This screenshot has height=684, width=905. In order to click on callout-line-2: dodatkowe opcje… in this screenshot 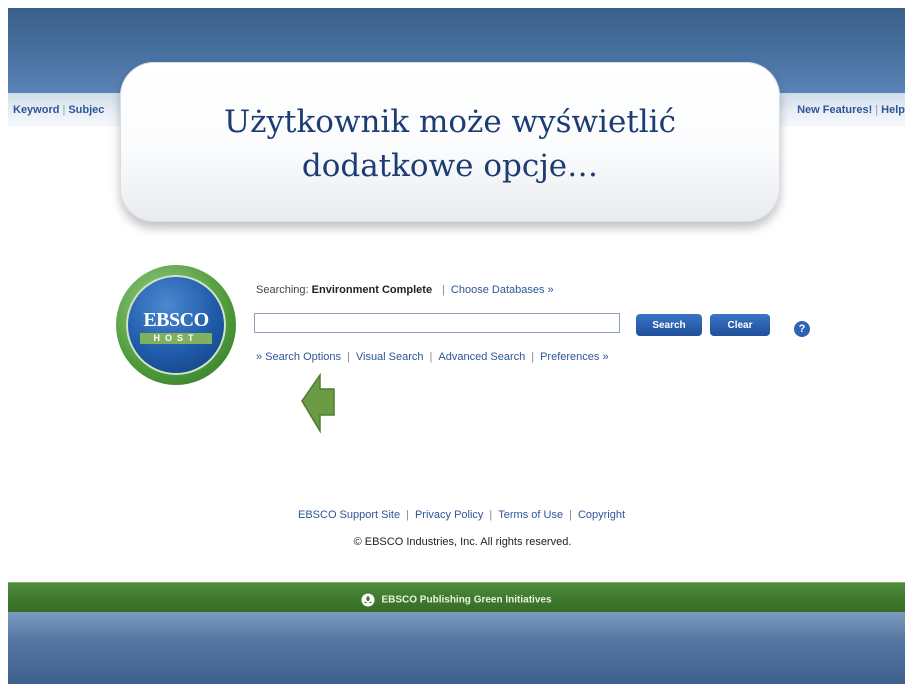, I will do `click(450, 166)`.